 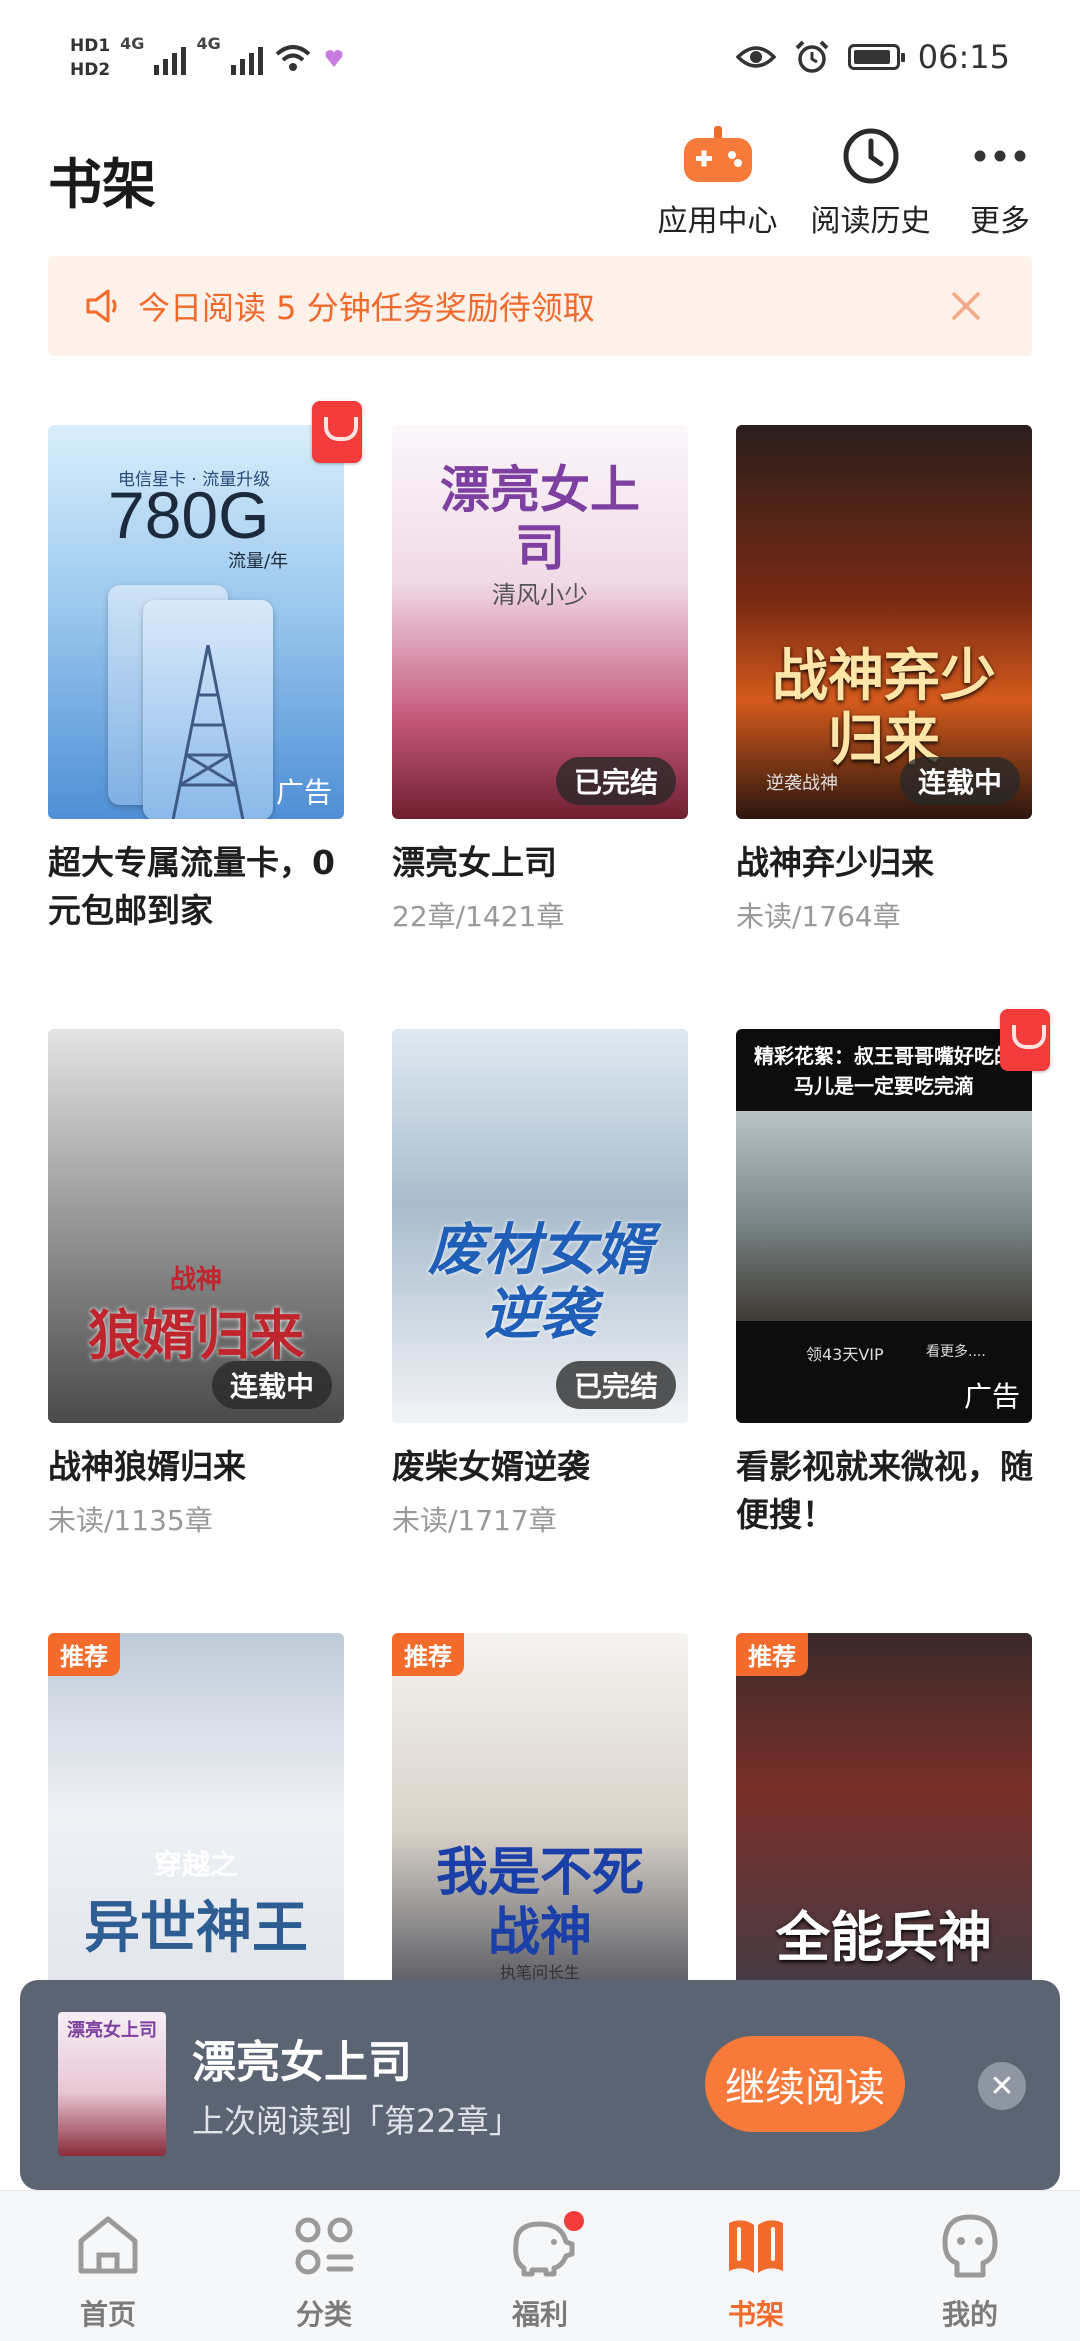 I want to click on cover-extra-text: 流量/年, so click(x=258, y=561).